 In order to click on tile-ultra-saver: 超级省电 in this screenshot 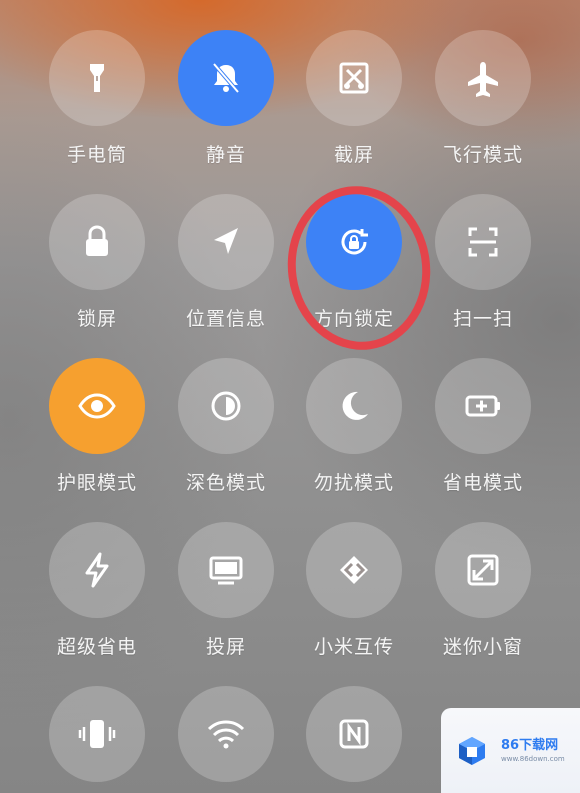, I will do `click(97, 590)`.